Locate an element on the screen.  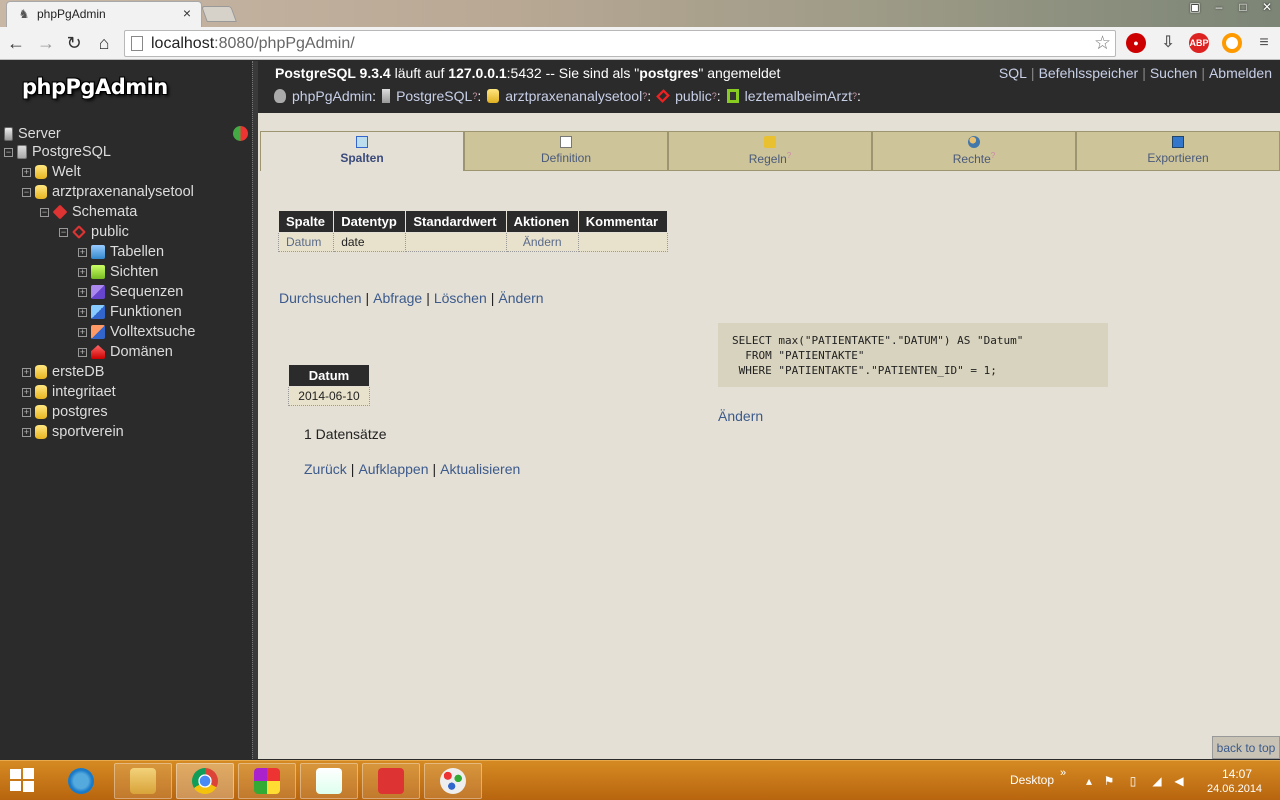
page-icon is located at coordinates (137, 43).